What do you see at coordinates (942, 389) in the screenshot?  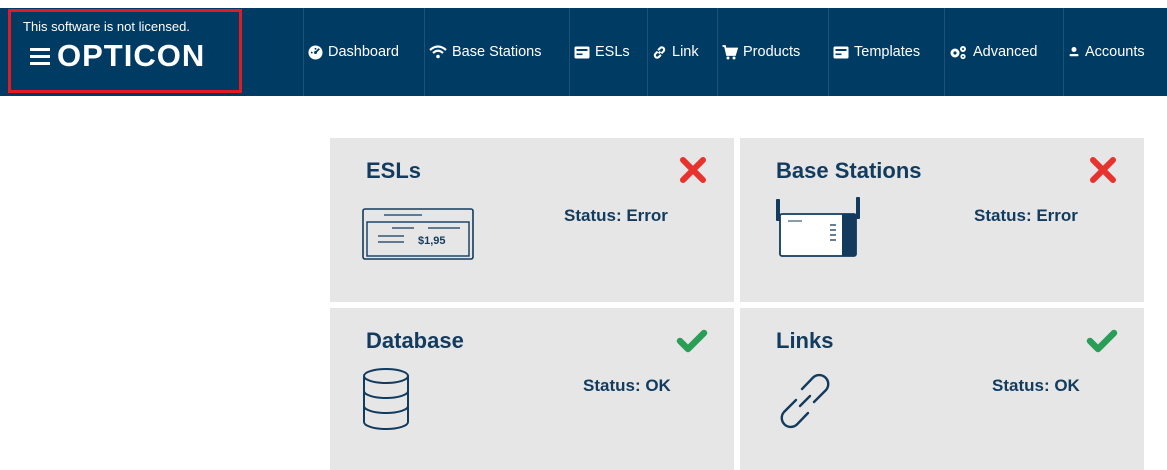 I see `links-status-card: Links Status: OK` at bounding box center [942, 389].